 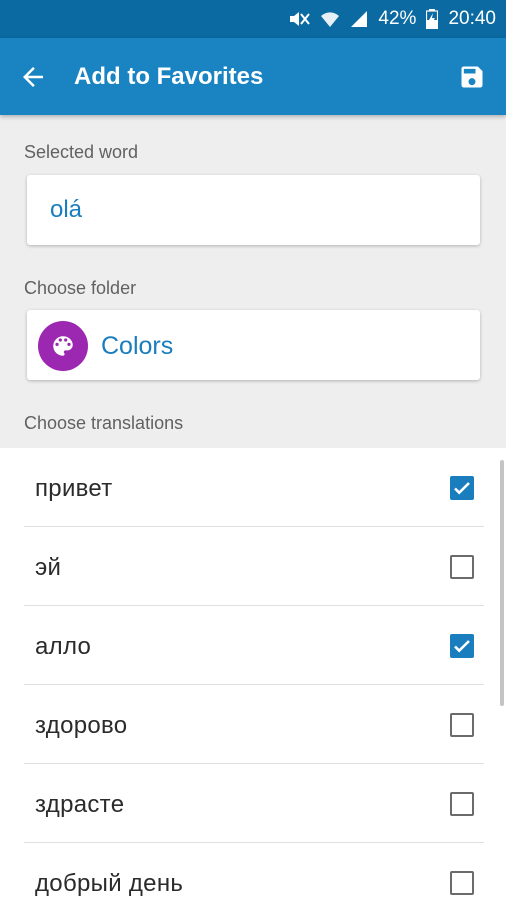 I want to click on translation-label: здрасте, so click(x=80, y=804).